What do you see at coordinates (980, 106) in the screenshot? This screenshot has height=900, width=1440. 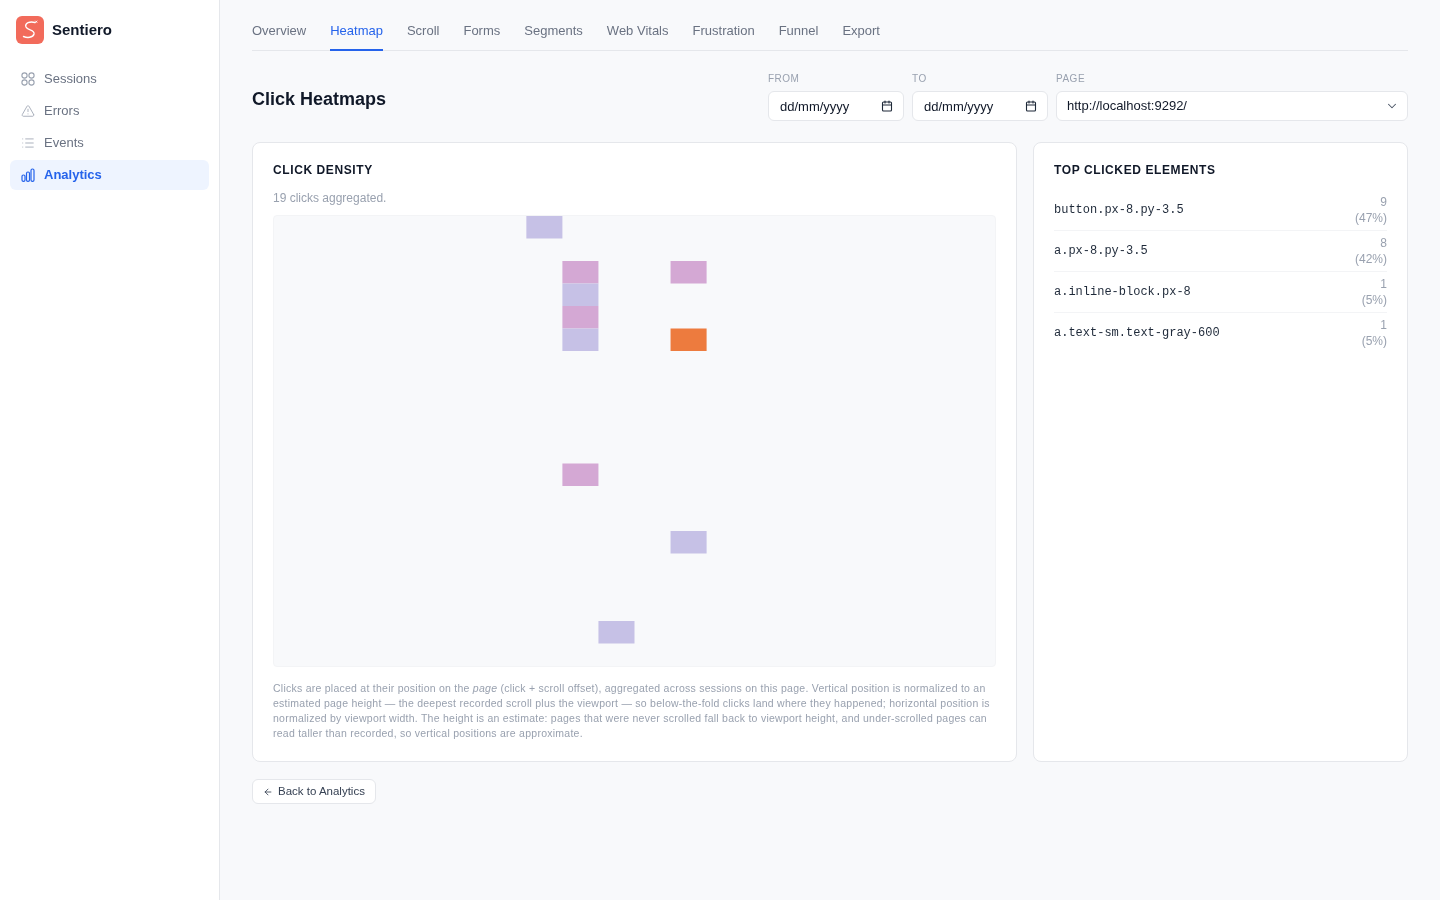 I see `to-date-field: dd/mm/yyyy` at bounding box center [980, 106].